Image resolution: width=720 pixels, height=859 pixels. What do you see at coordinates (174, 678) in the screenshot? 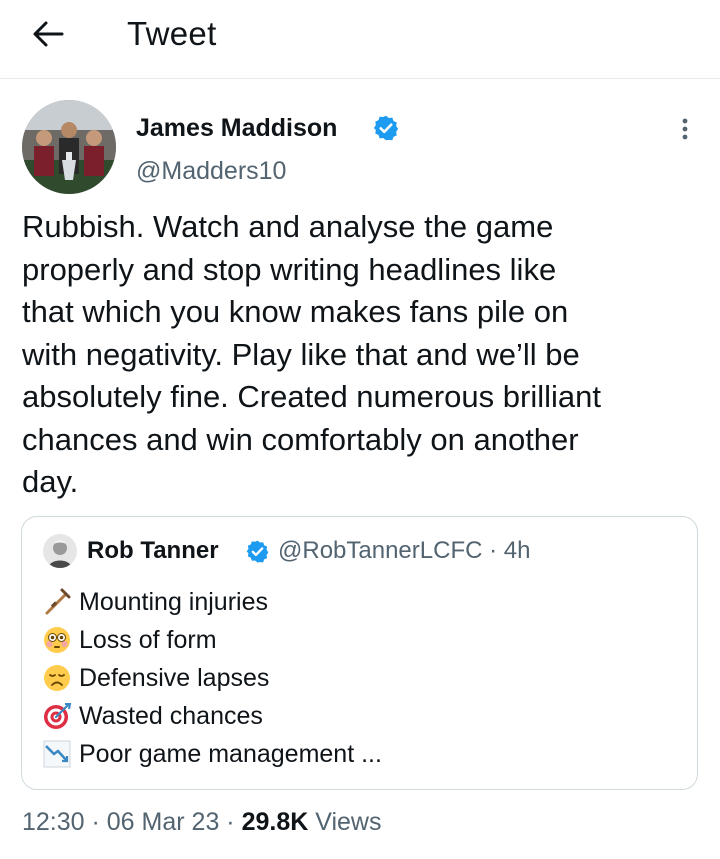
I see `list-item-label: Defensive lapses` at bounding box center [174, 678].